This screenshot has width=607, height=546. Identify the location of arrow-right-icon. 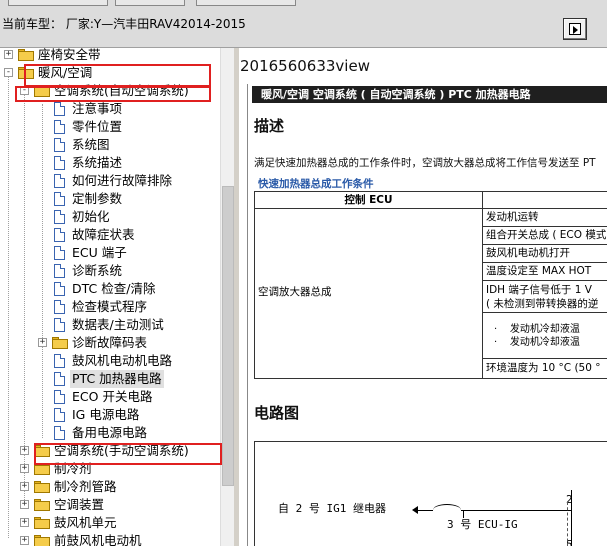
(575, 30).